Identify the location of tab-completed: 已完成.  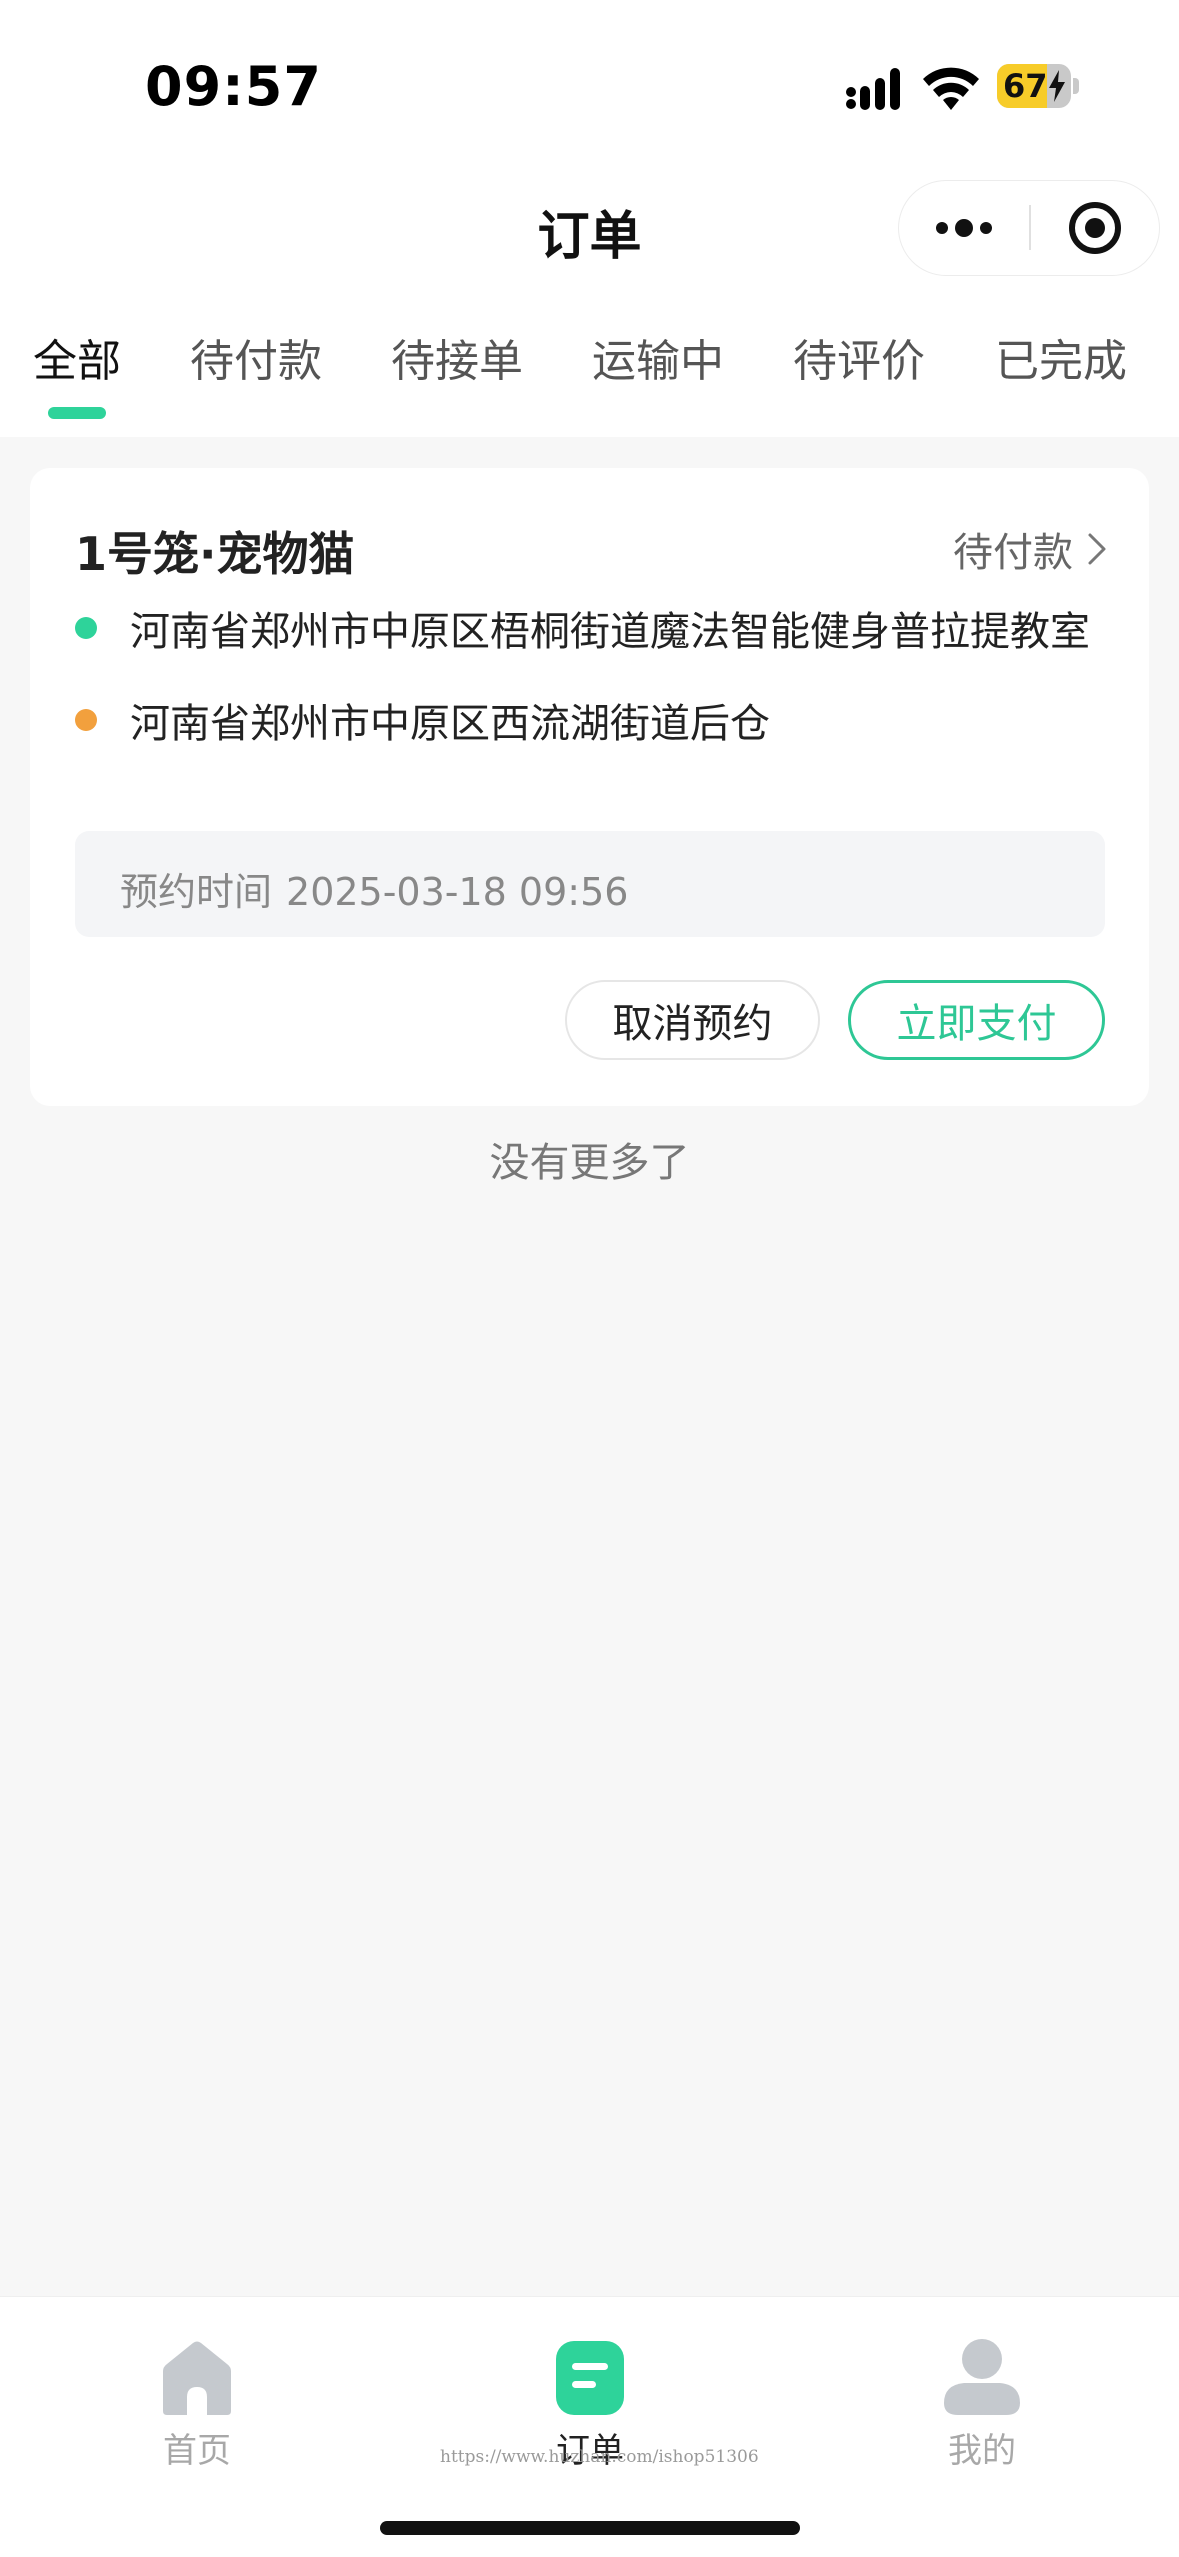
(1061, 357).